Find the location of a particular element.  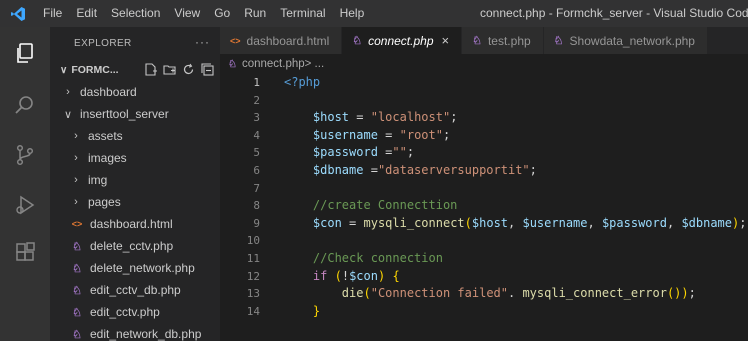

code-token: $dbname is located at coordinates (338, 169).